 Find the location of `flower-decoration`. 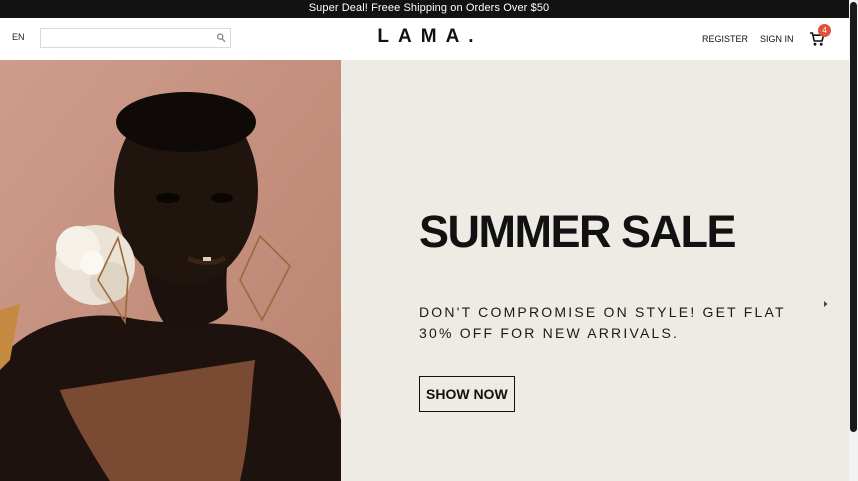

flower-decoration is located at coordinates (95, 265).